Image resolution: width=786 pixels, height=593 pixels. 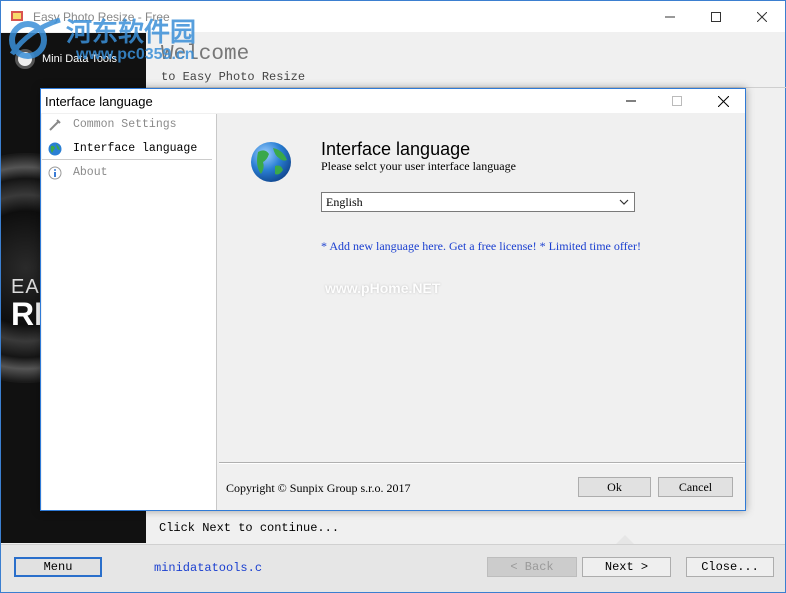 I want to click on dialog-titlebar: Interface language, so click(x=393, y=101).